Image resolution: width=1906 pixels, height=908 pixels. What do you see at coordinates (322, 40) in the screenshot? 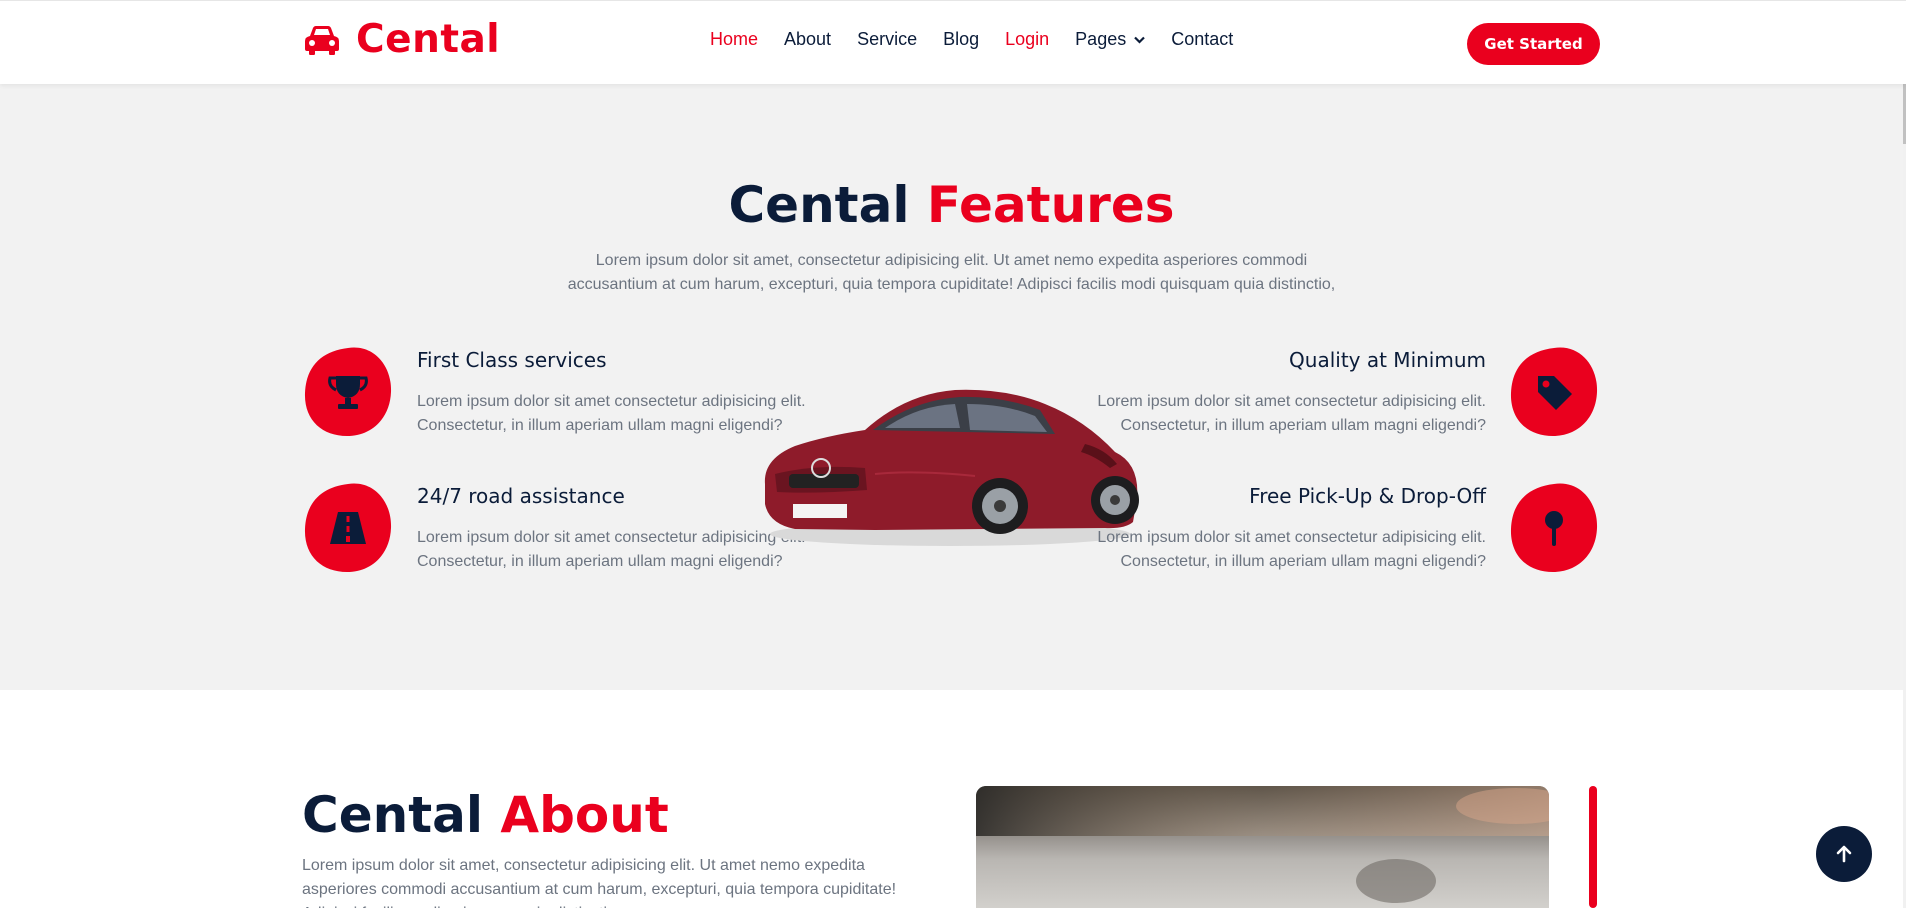
I see `car-icon` at bounding box center [322, 40].